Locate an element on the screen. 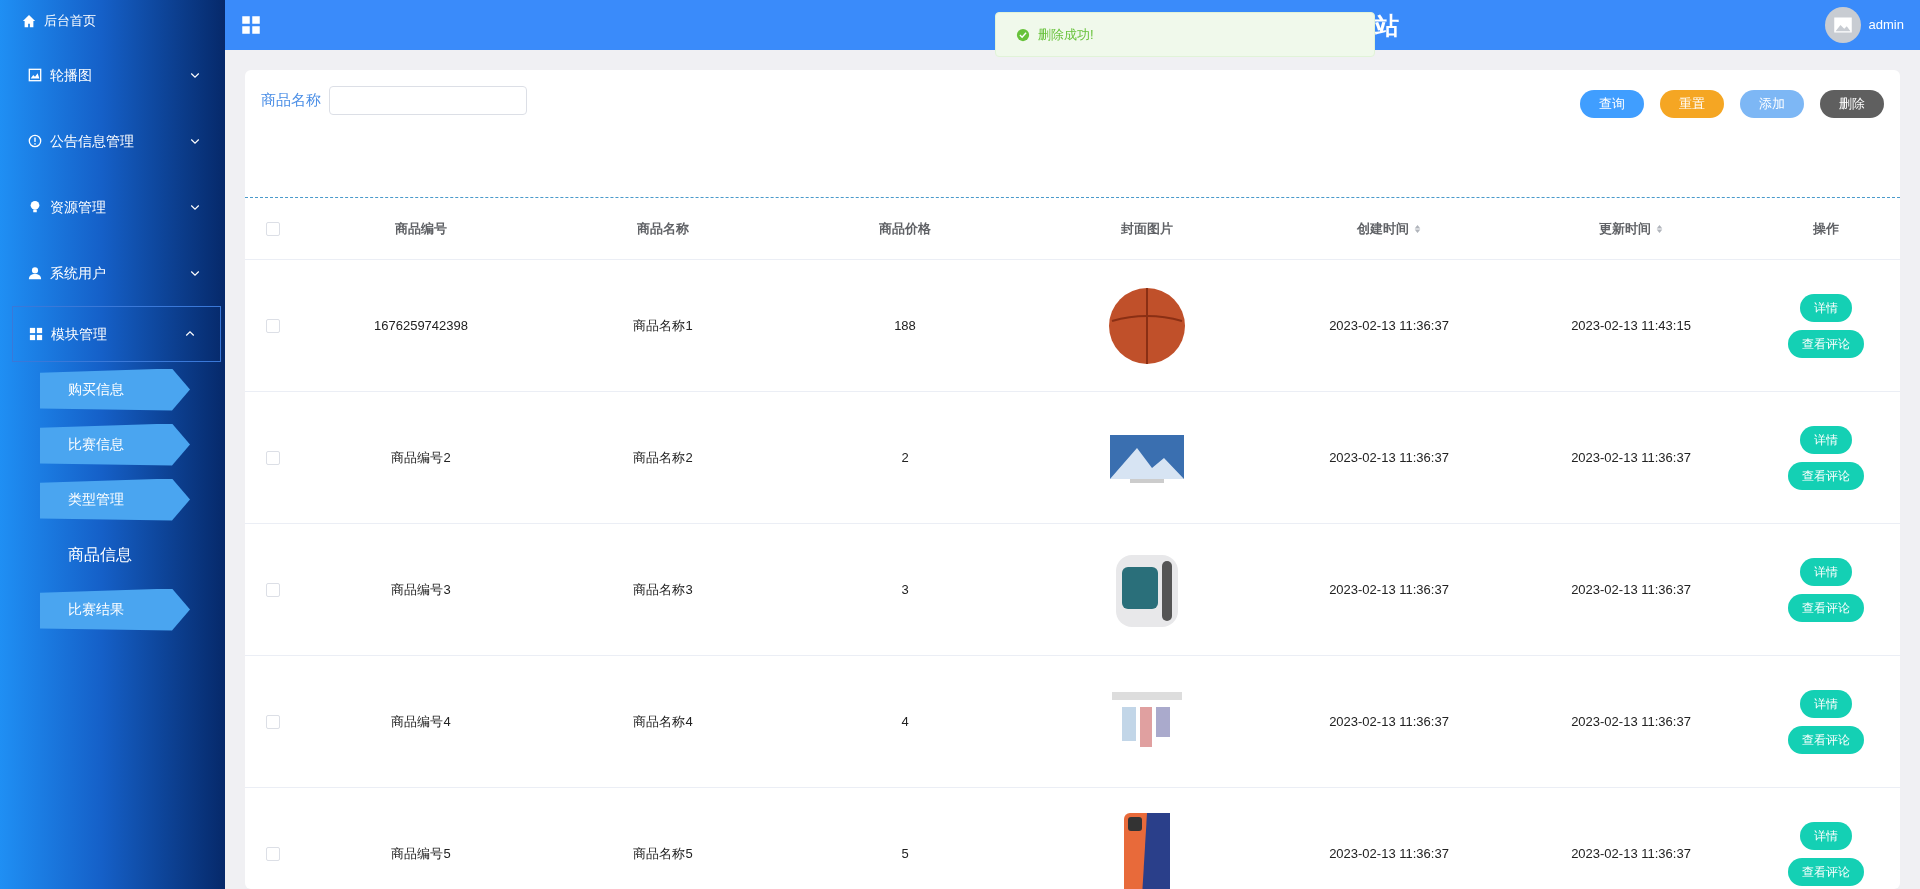  query-button: 查询 is located at coordinates (1612, 104).